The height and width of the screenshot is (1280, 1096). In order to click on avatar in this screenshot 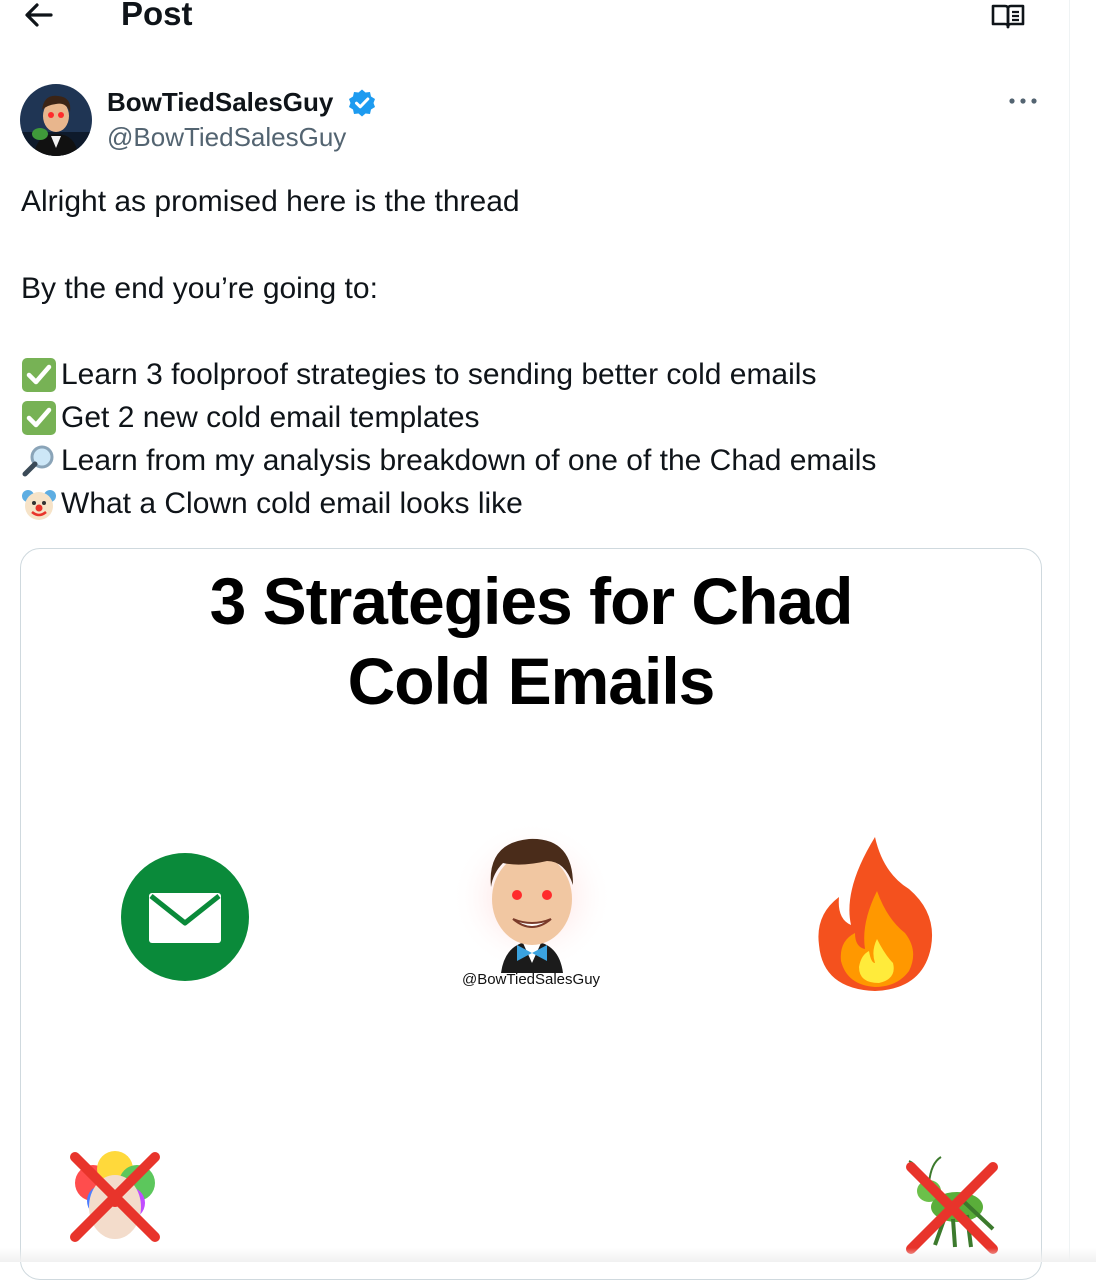, I will do `click(56, 120)`.